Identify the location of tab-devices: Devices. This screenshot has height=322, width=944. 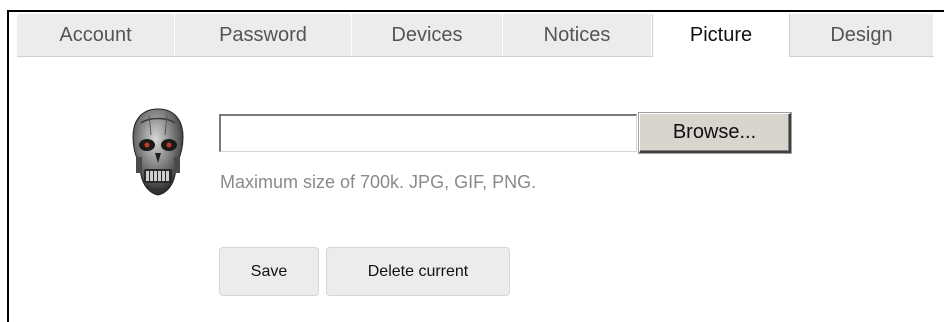
(427, 35).